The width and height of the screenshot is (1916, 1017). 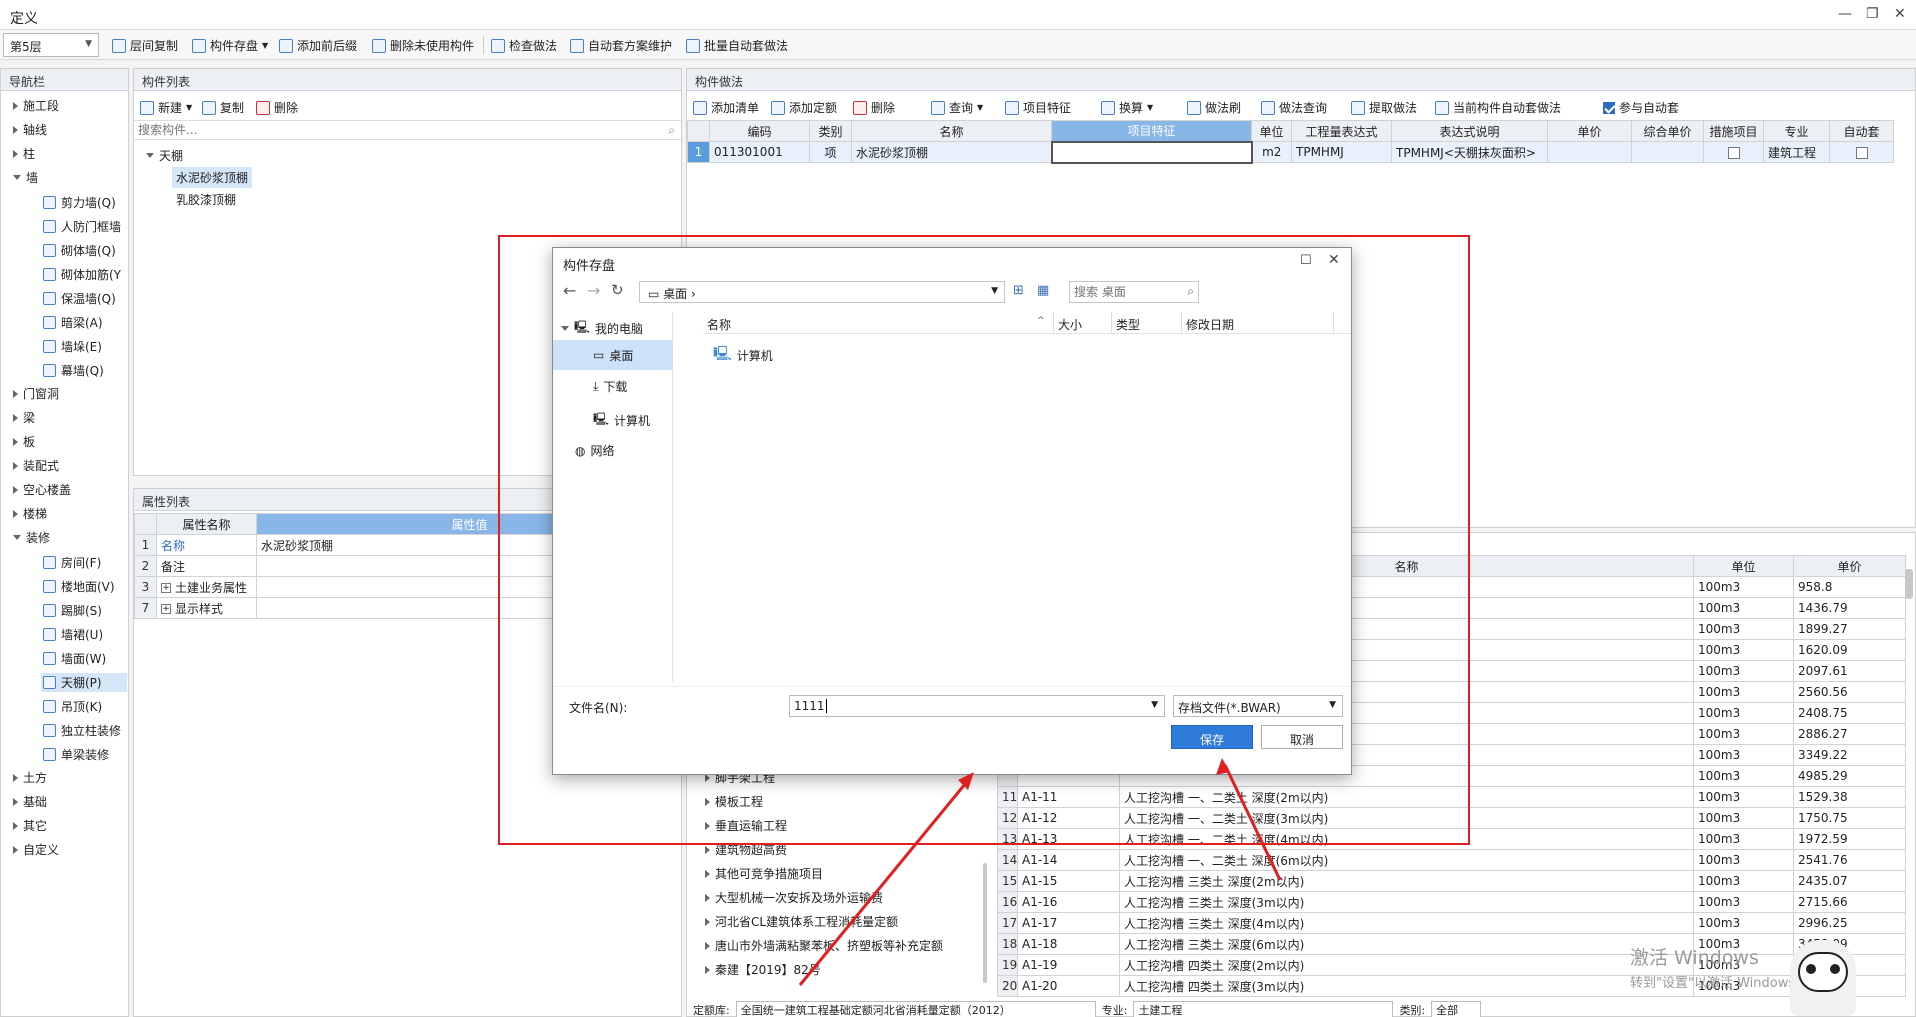 I want to click on quota-scrollbar, so click(x=1909, y=584).